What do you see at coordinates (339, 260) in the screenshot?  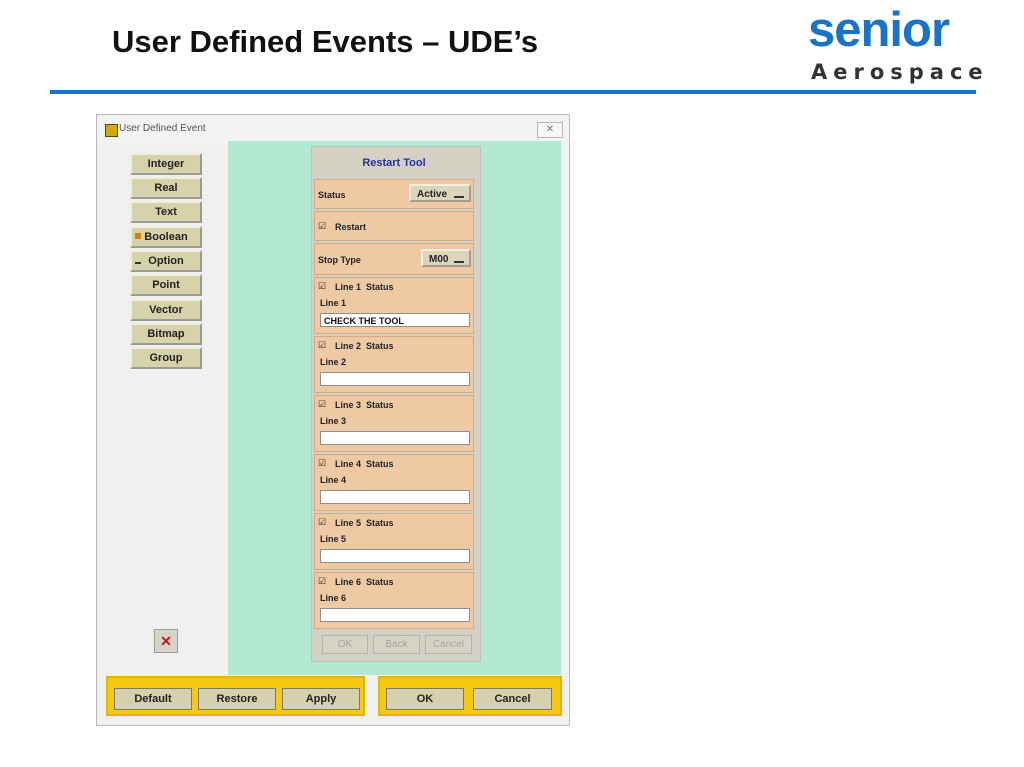 I see `stop-type-label: Stop Type` at bounding box center [339, 260].